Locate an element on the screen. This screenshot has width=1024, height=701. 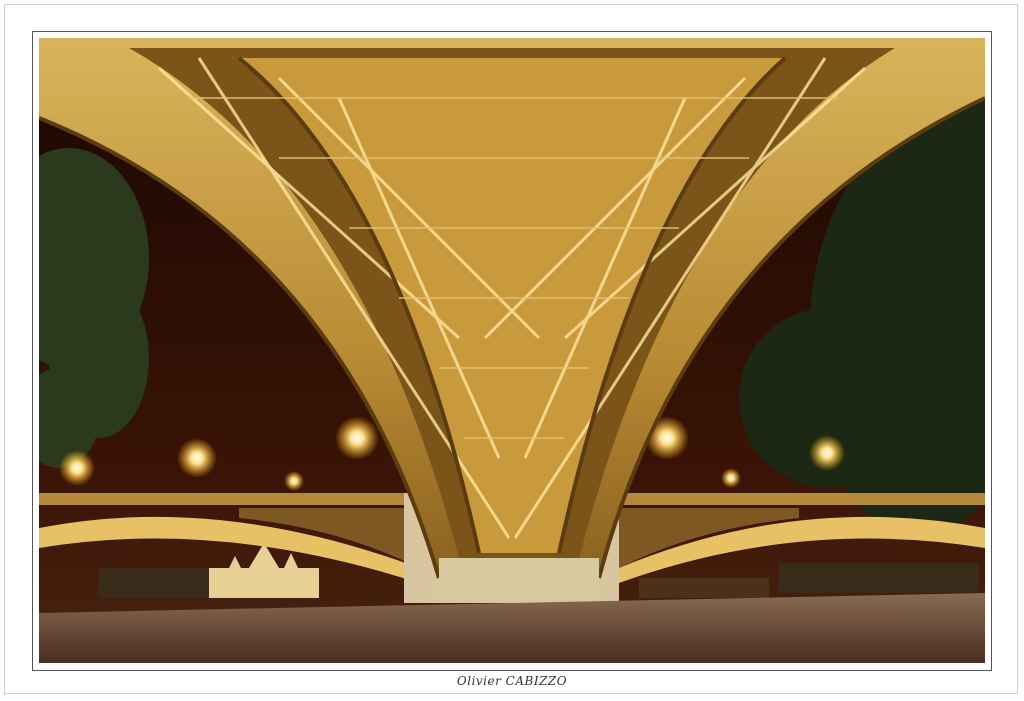
photographer-signature: Olivier CABIZZO is located at coordinates (512, 681).